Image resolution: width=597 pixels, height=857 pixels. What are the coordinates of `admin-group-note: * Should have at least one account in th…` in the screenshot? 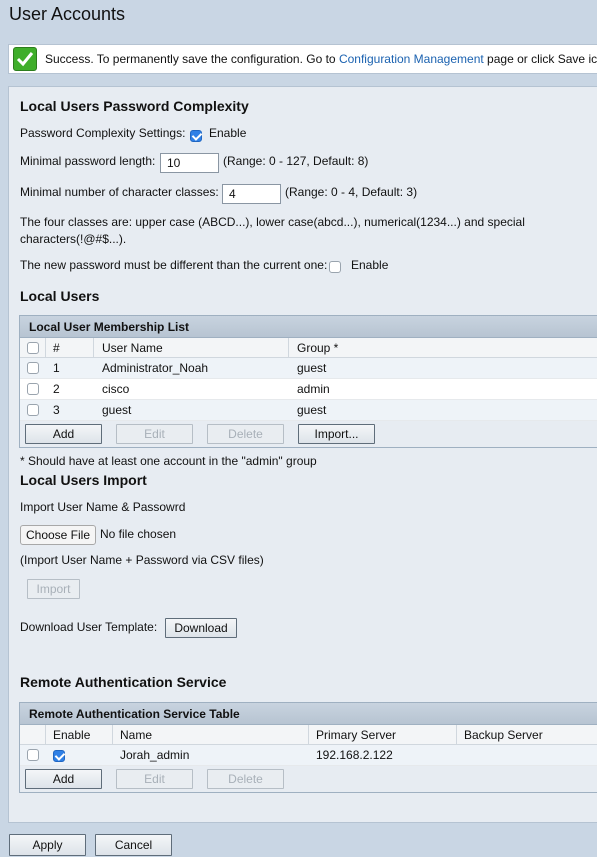 It's located at (168, 461).